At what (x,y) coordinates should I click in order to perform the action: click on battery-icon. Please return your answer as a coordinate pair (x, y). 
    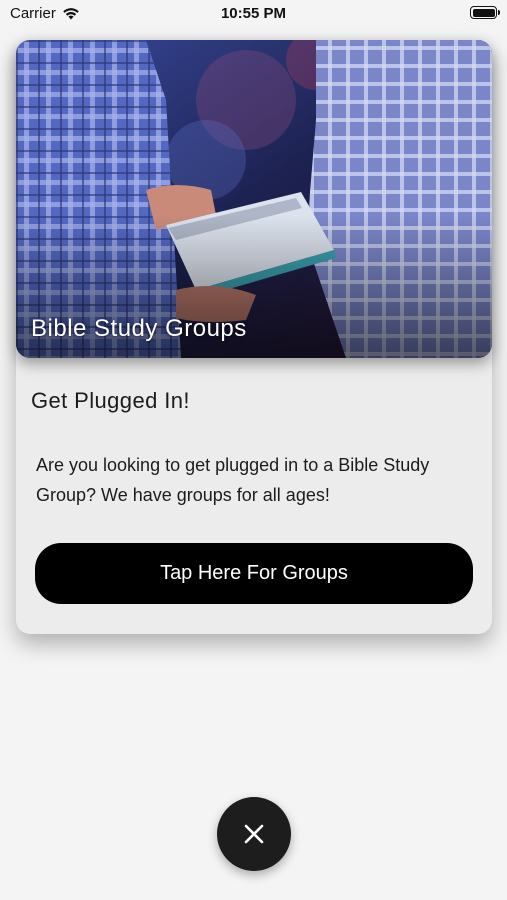
    Looking at the image, I should click on (485, 12).